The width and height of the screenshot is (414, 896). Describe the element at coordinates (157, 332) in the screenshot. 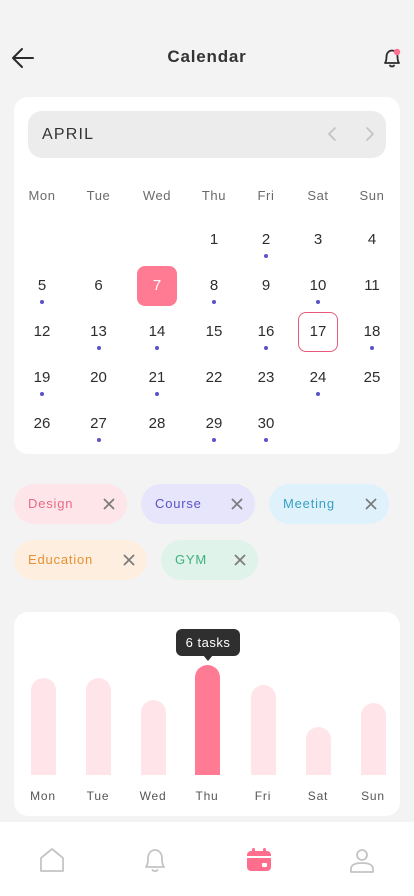

I see `calendar-day: 14` at that location.